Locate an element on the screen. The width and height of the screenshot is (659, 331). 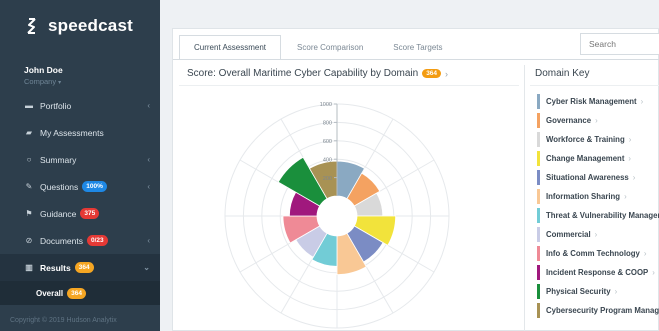
domain-key-item: Physical Security › is located at coordinates (598, 291).